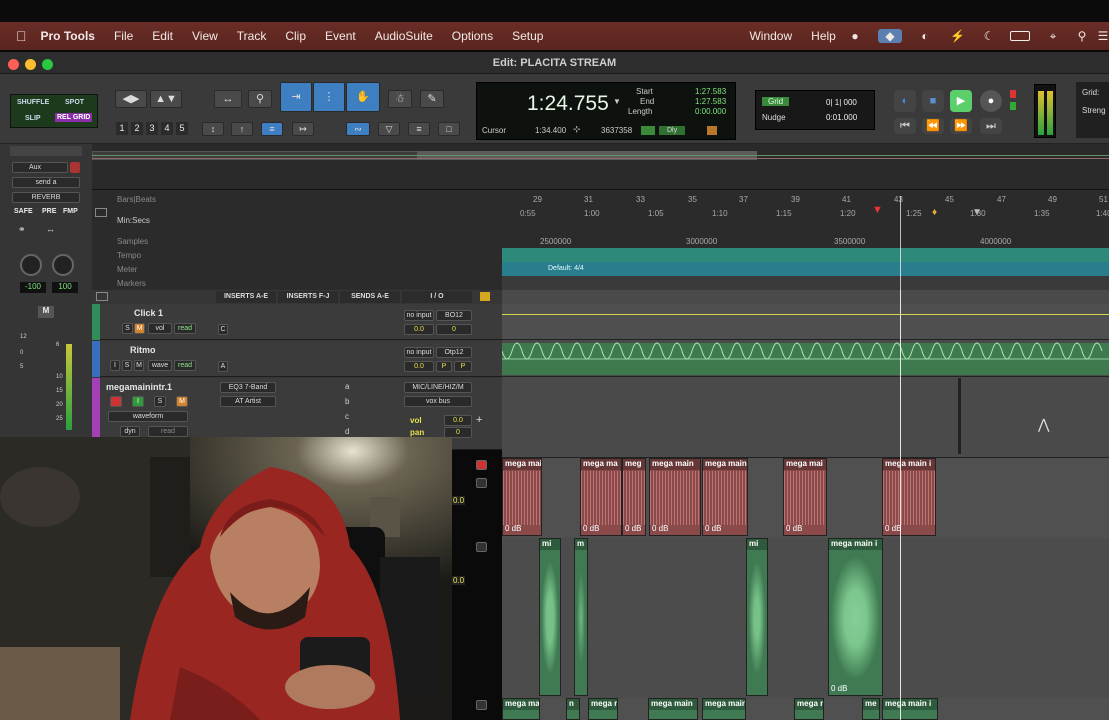 Image resolution: width=1109 pixels, height=720 pixels. What do you see at coordinates (370, 297) in the screenshot?
I see `col-sends-ae: SENDS A-E` at bounding box center [370, 297].